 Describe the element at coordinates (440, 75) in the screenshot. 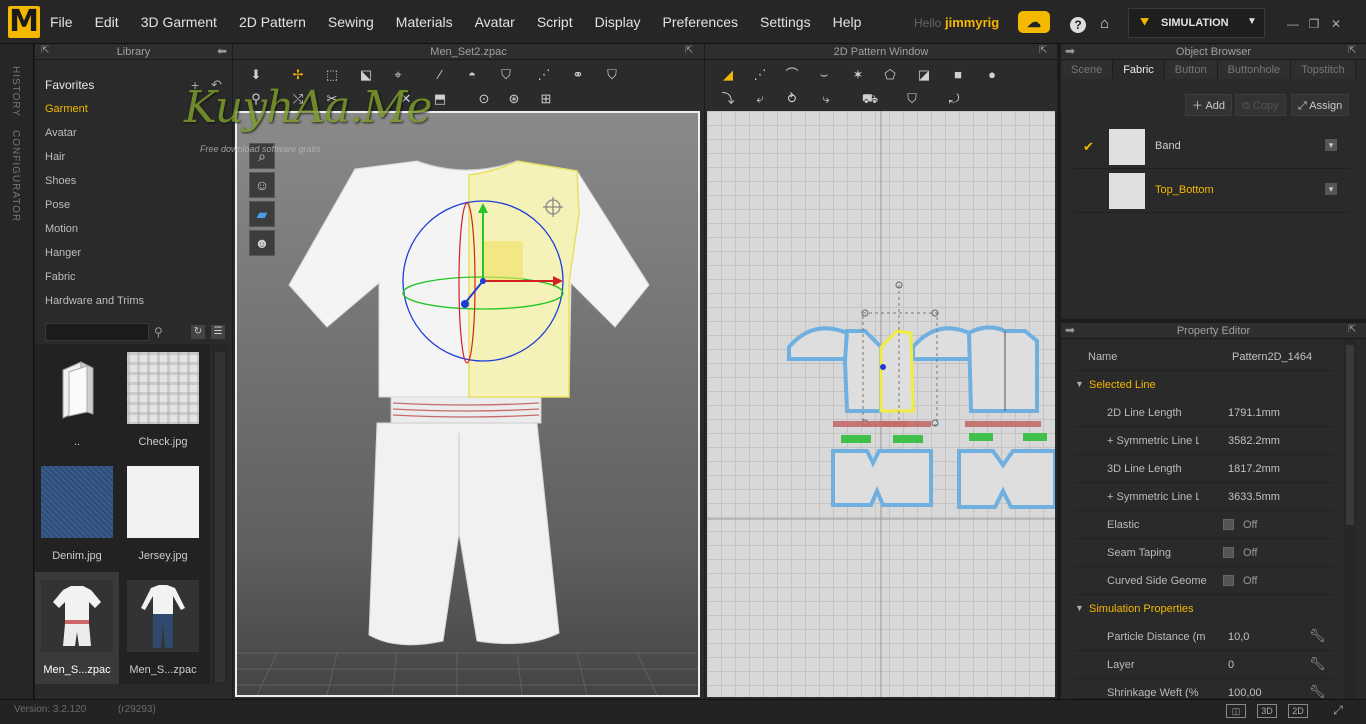

I see `pin-icon: ⁄` at that location.